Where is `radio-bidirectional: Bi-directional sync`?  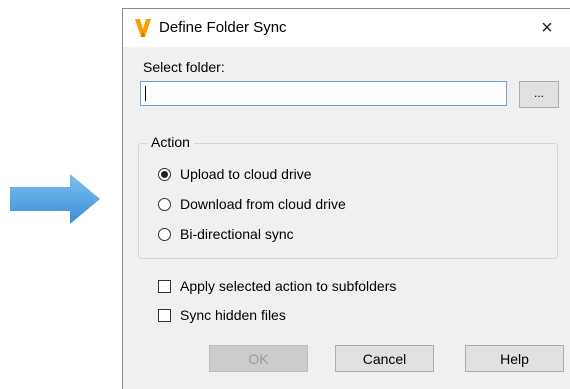 radio-bidirectional: Bi-directional sync is located at coordinates (226, 234).